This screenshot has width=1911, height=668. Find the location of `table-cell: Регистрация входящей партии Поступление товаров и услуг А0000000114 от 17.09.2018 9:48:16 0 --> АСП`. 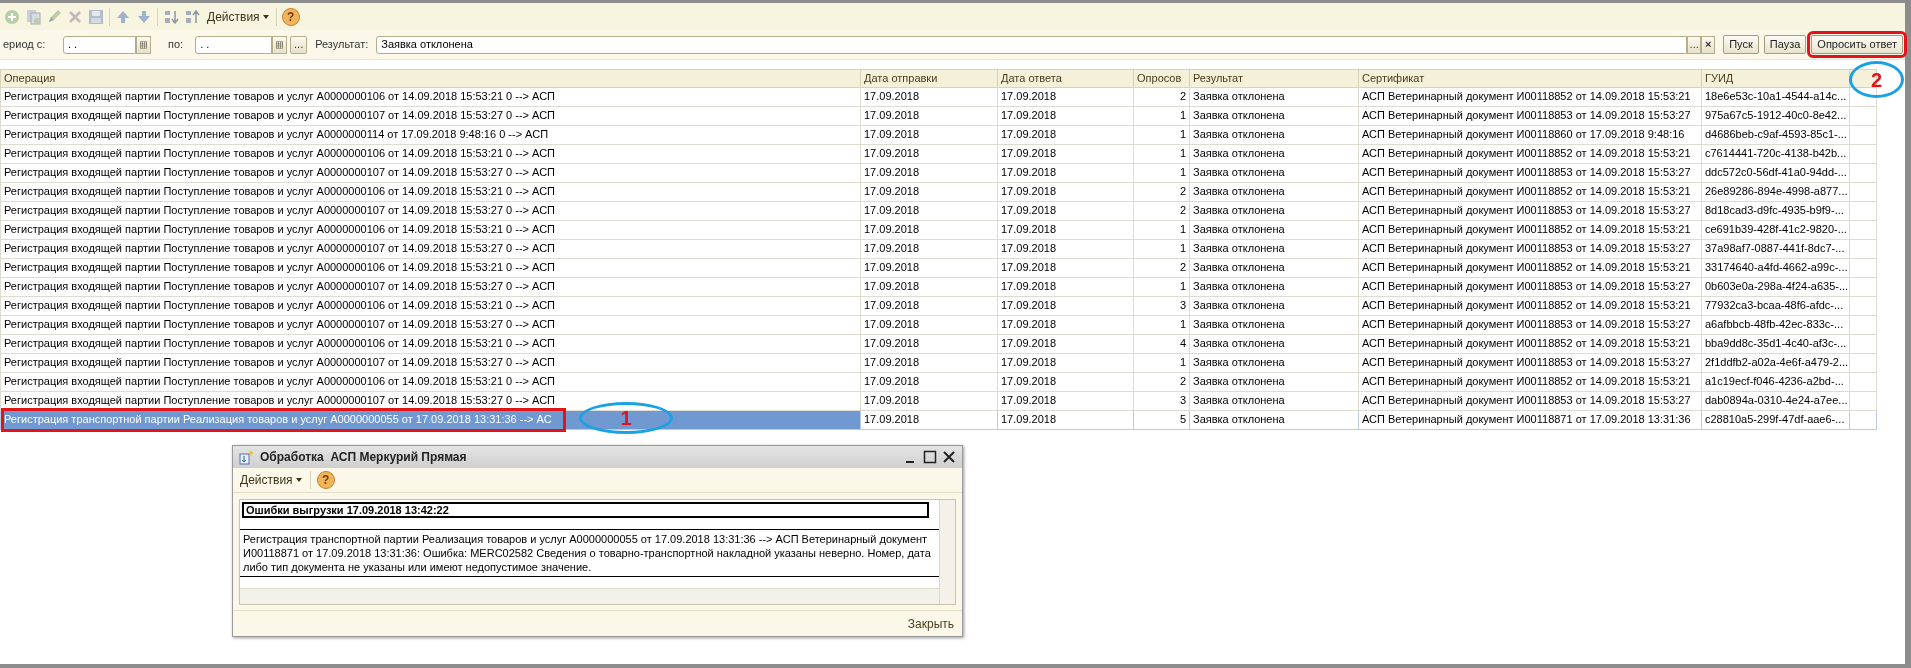

table-cell: Регистрация входящей партии Поступление товаров и услуг А0000000114 от 17.09.2018 9:48:16 0 --> АСП is located at coordinates (430, 134).